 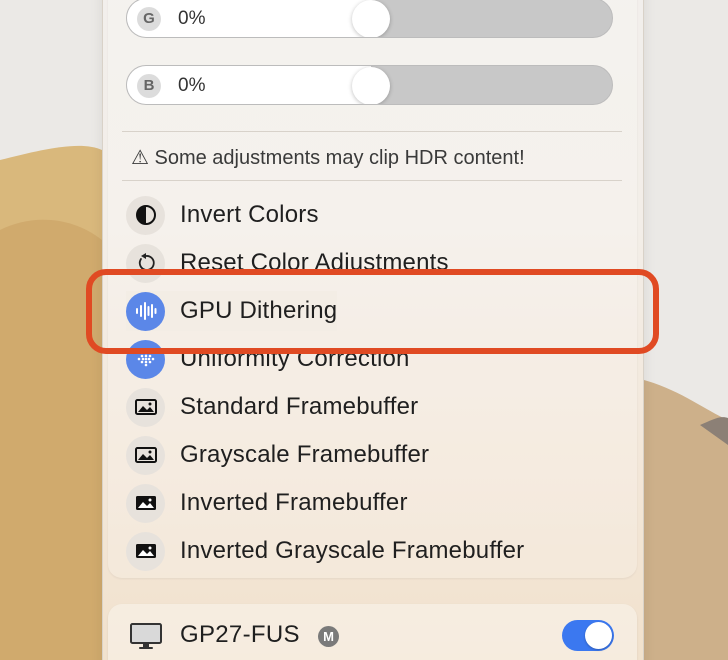 What do you see at coordinates (352, 550) in the screenshot?
I see `menu-item-label: Inverted Grayscale Framebuffer` at bounding box center [352, 550].